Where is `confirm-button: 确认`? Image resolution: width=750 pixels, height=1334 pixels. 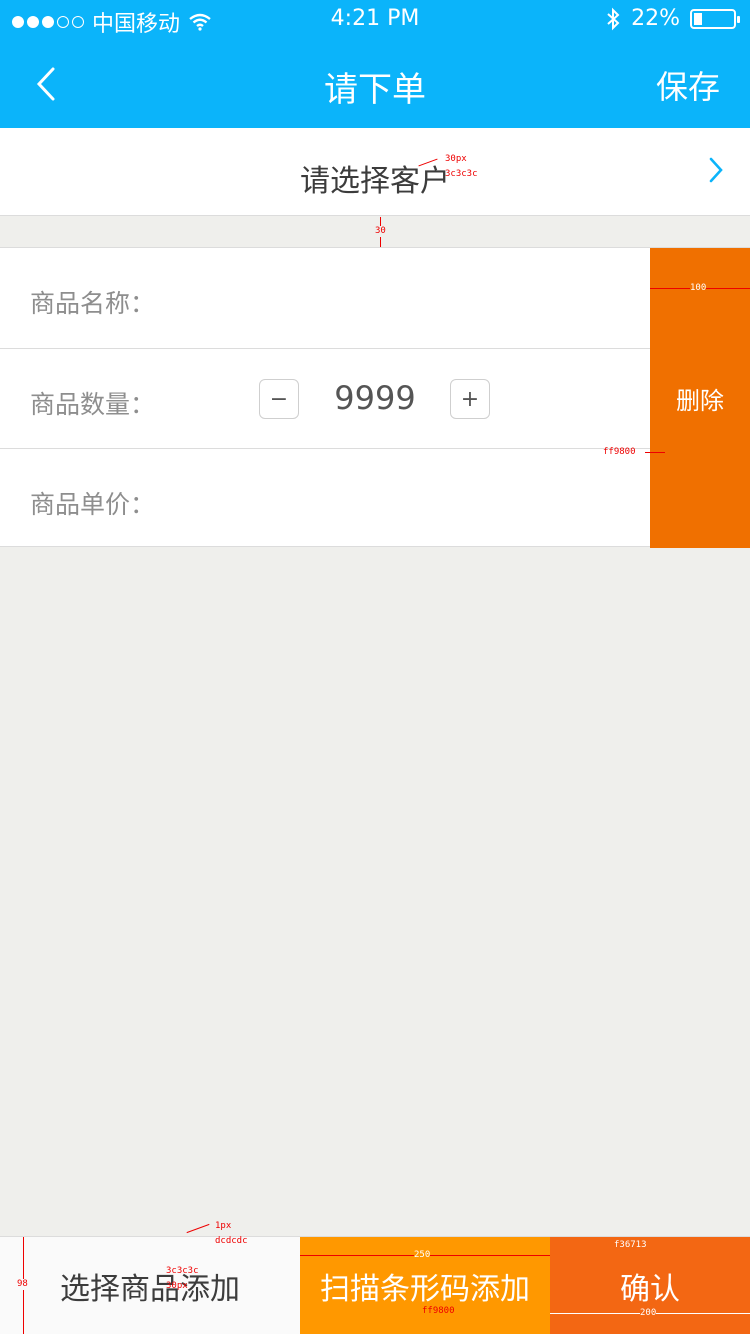 confirm-button: 确认 is located at coordinates (650, 1285).